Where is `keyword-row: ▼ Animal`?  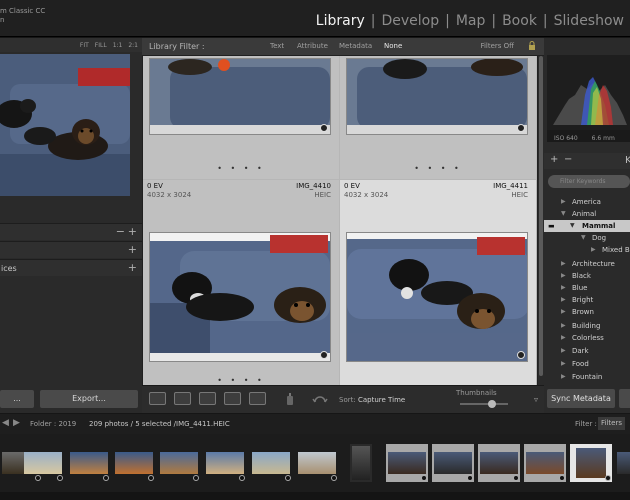 keyword-row: ▼ Animal is located at coordinates (587, 214).